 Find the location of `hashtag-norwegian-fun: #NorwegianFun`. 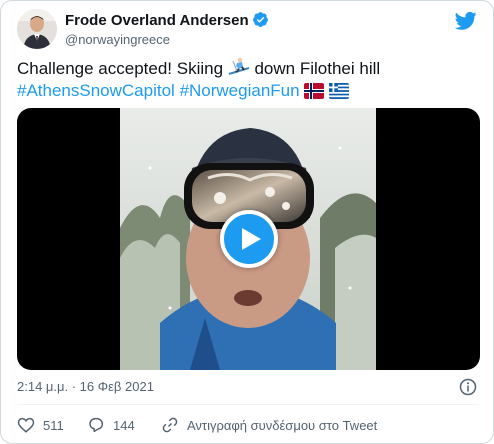

hashtag-norwegian-fun: #NorwegianFun is located at coordinates (240, 90).